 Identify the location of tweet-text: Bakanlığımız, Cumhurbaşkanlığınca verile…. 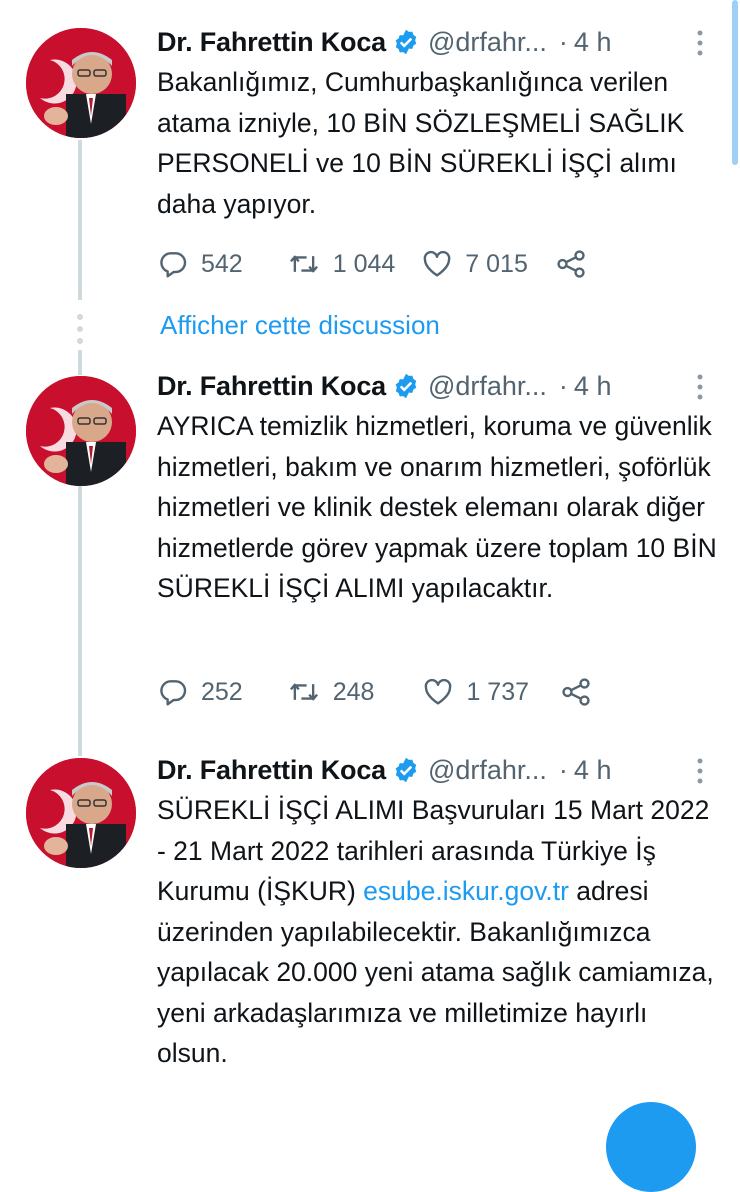
(421, 143).